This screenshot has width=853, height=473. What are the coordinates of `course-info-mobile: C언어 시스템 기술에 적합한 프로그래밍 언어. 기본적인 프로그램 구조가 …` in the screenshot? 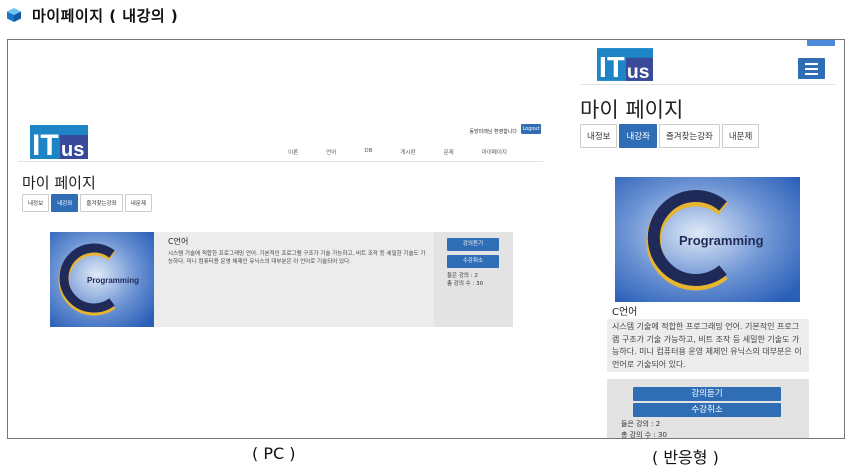 It's located at (708, 339).